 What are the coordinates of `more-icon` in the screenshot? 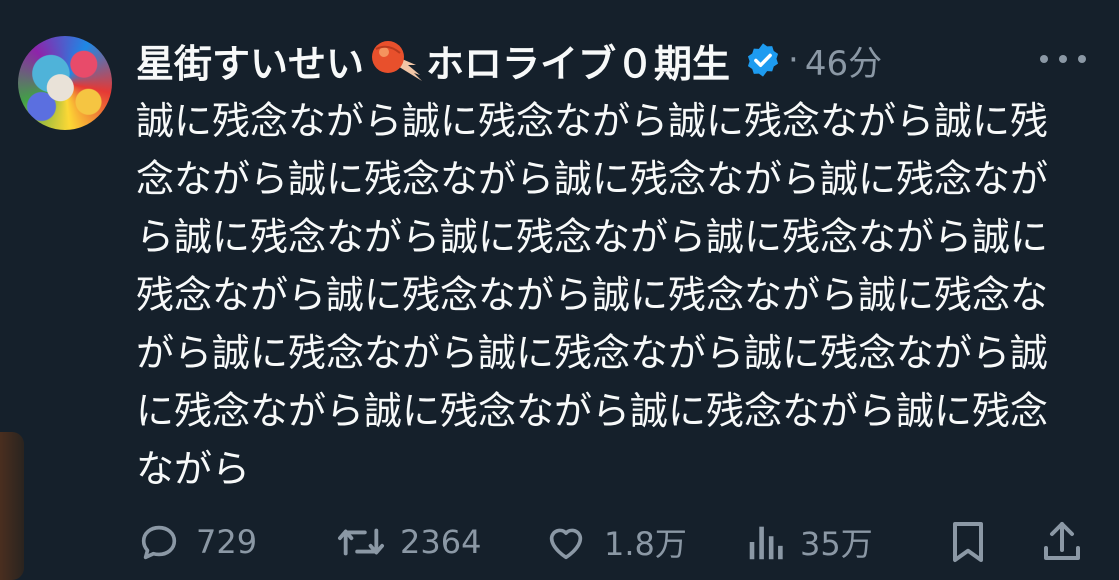 It's located at (1063, 59).